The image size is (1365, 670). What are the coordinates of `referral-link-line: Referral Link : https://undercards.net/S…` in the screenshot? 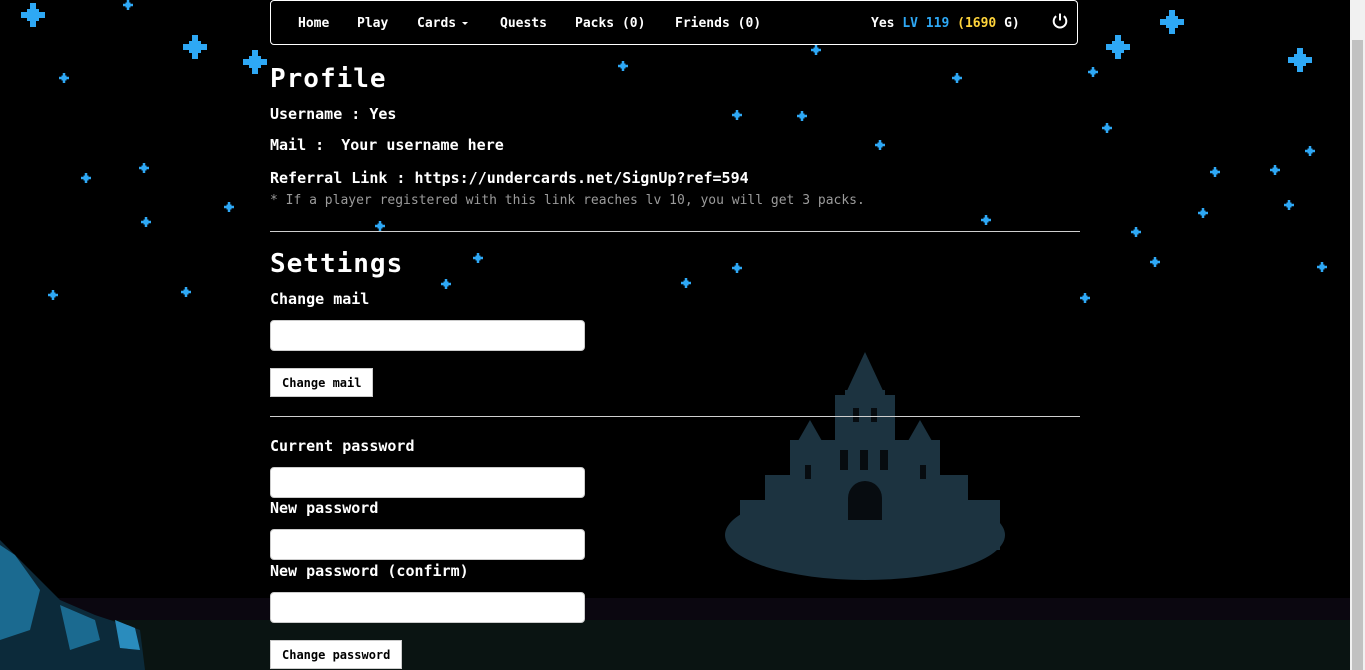 It's located at (509, 178).